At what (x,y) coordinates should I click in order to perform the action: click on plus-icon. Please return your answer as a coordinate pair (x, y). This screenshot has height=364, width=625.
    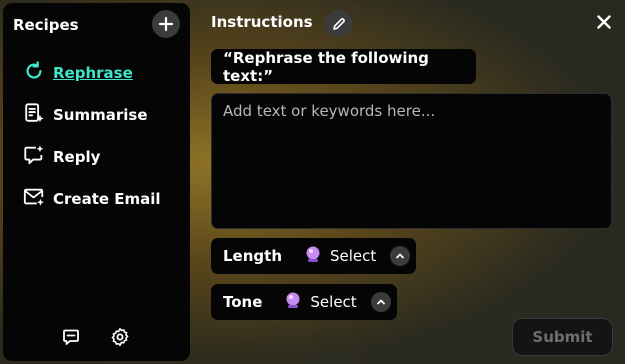
    Looking at the image, I should click on (166, 24).